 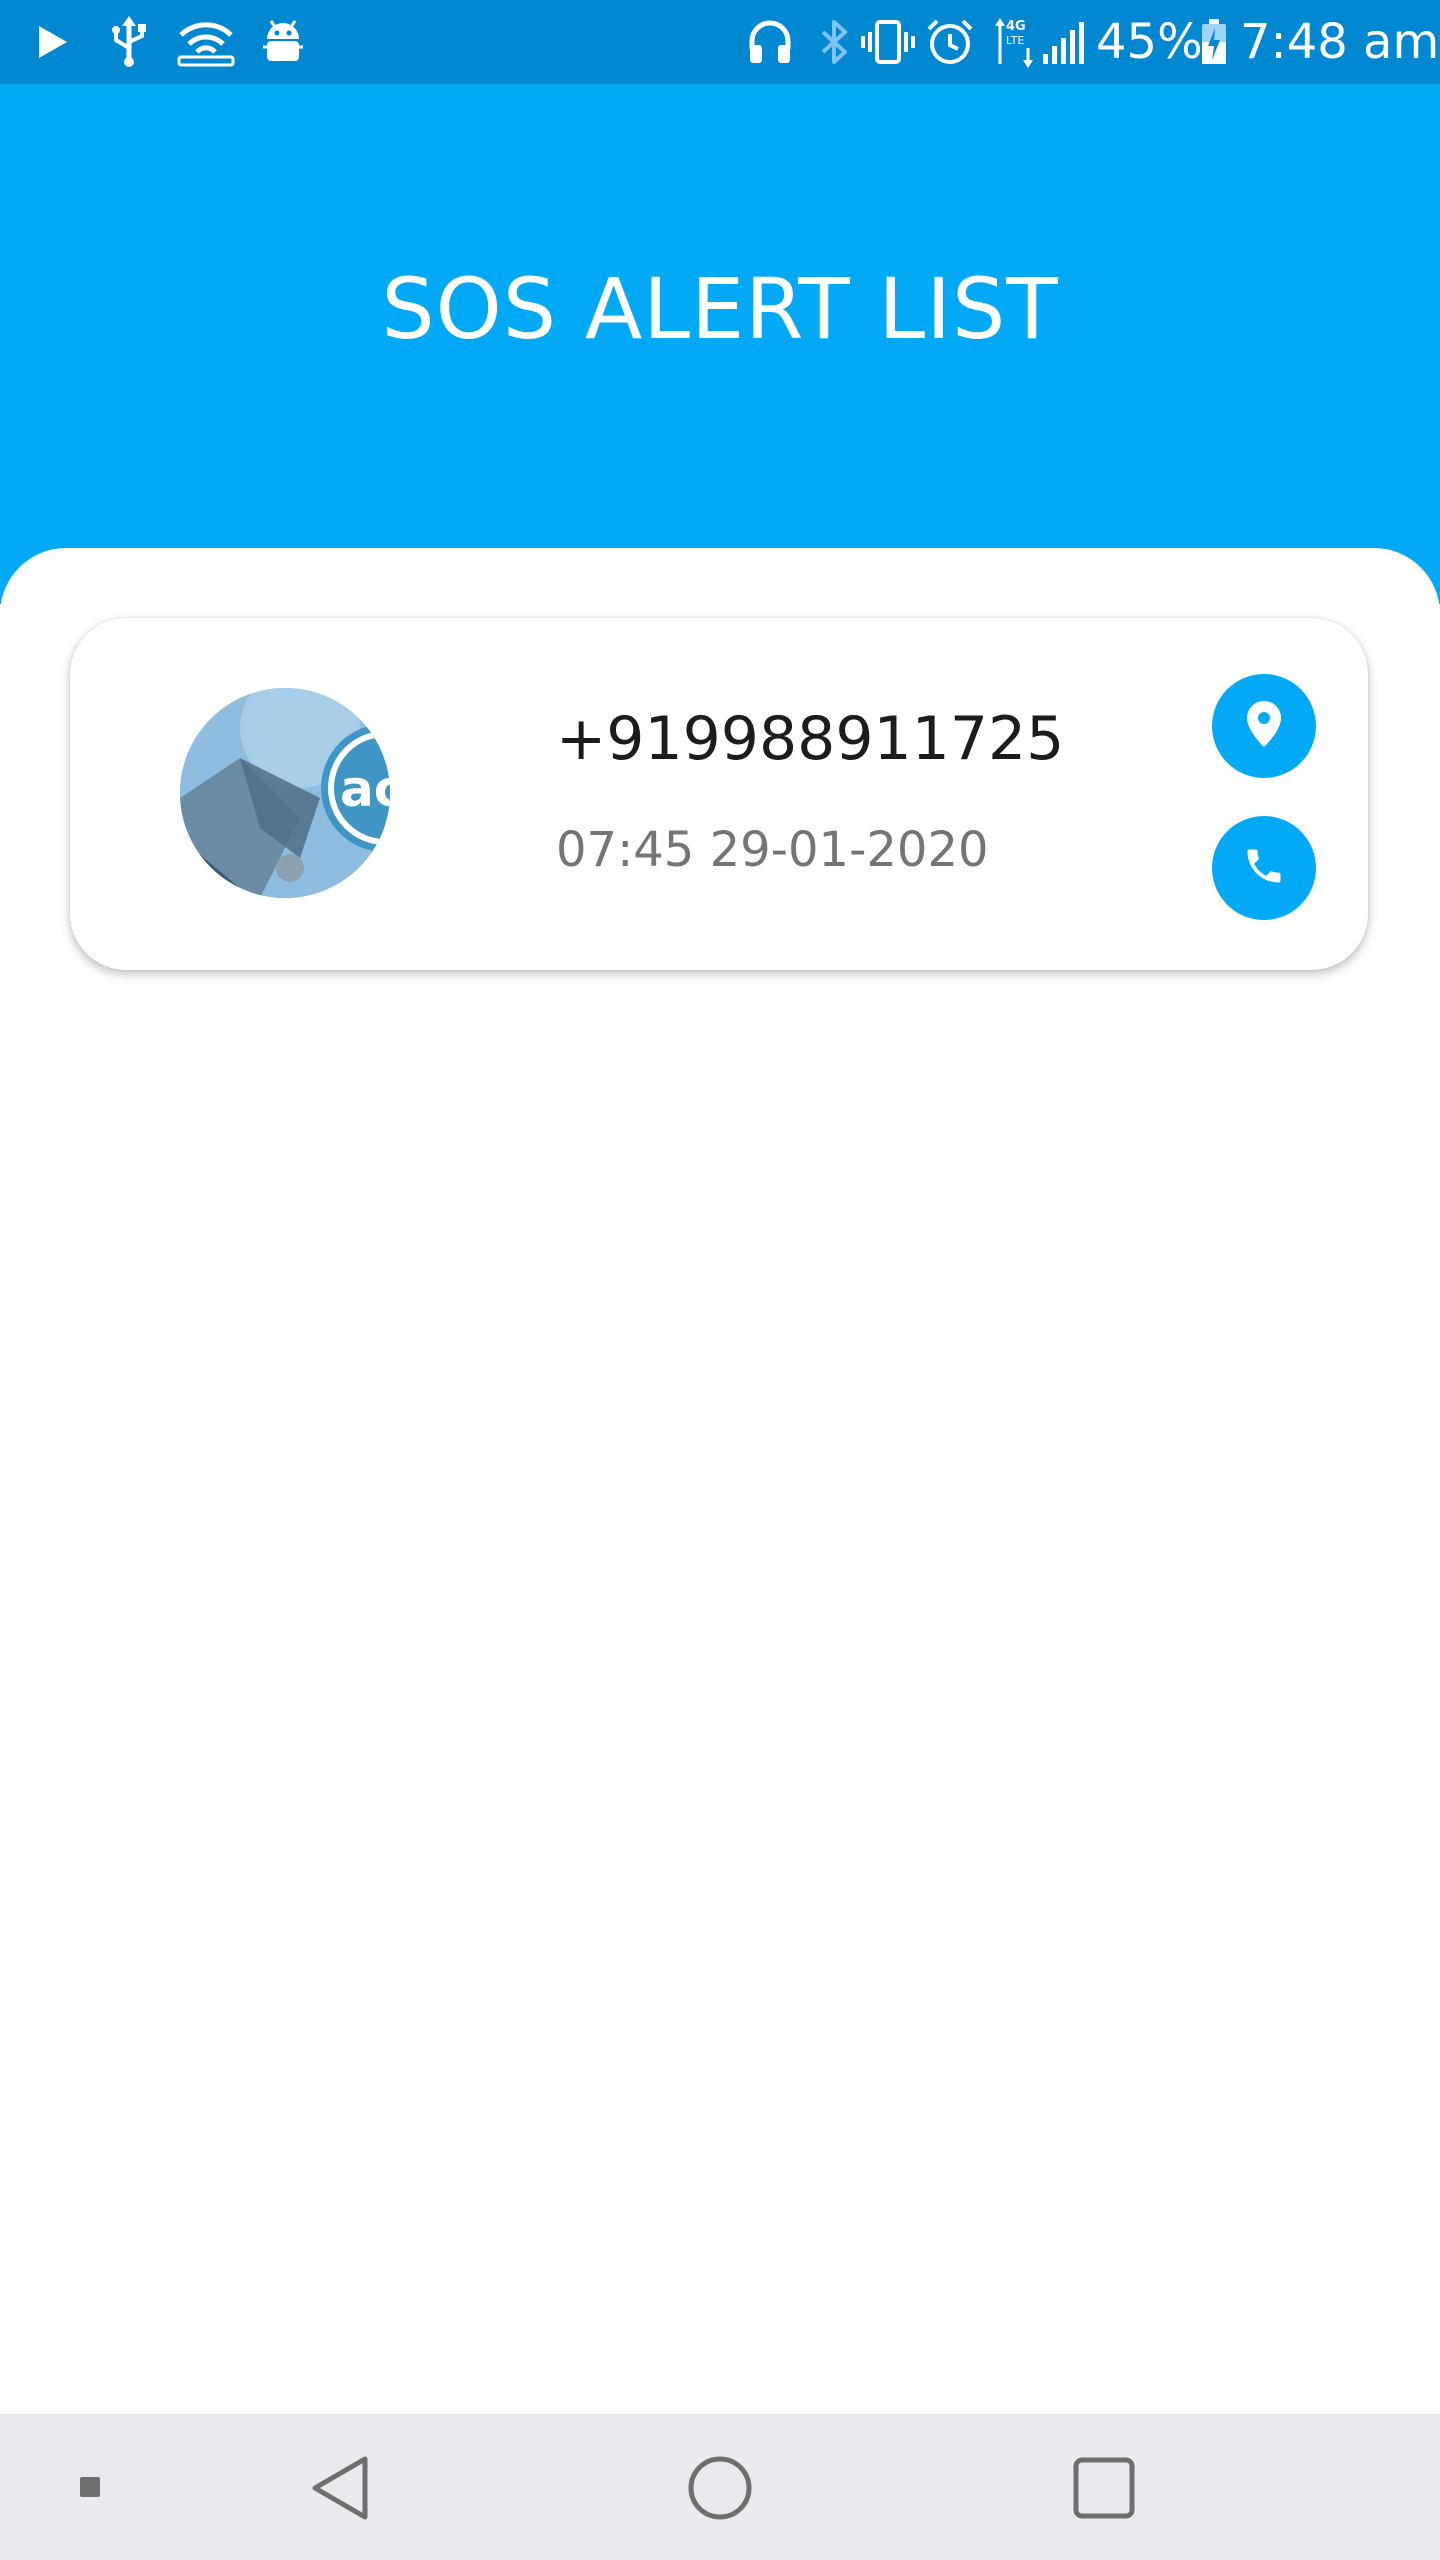 What do you see at coordinates (719, 794) in the screenshot?
I see `alert-card: acr +919988911725 07:45 29-01-2020` at bounding box center [719, 794].